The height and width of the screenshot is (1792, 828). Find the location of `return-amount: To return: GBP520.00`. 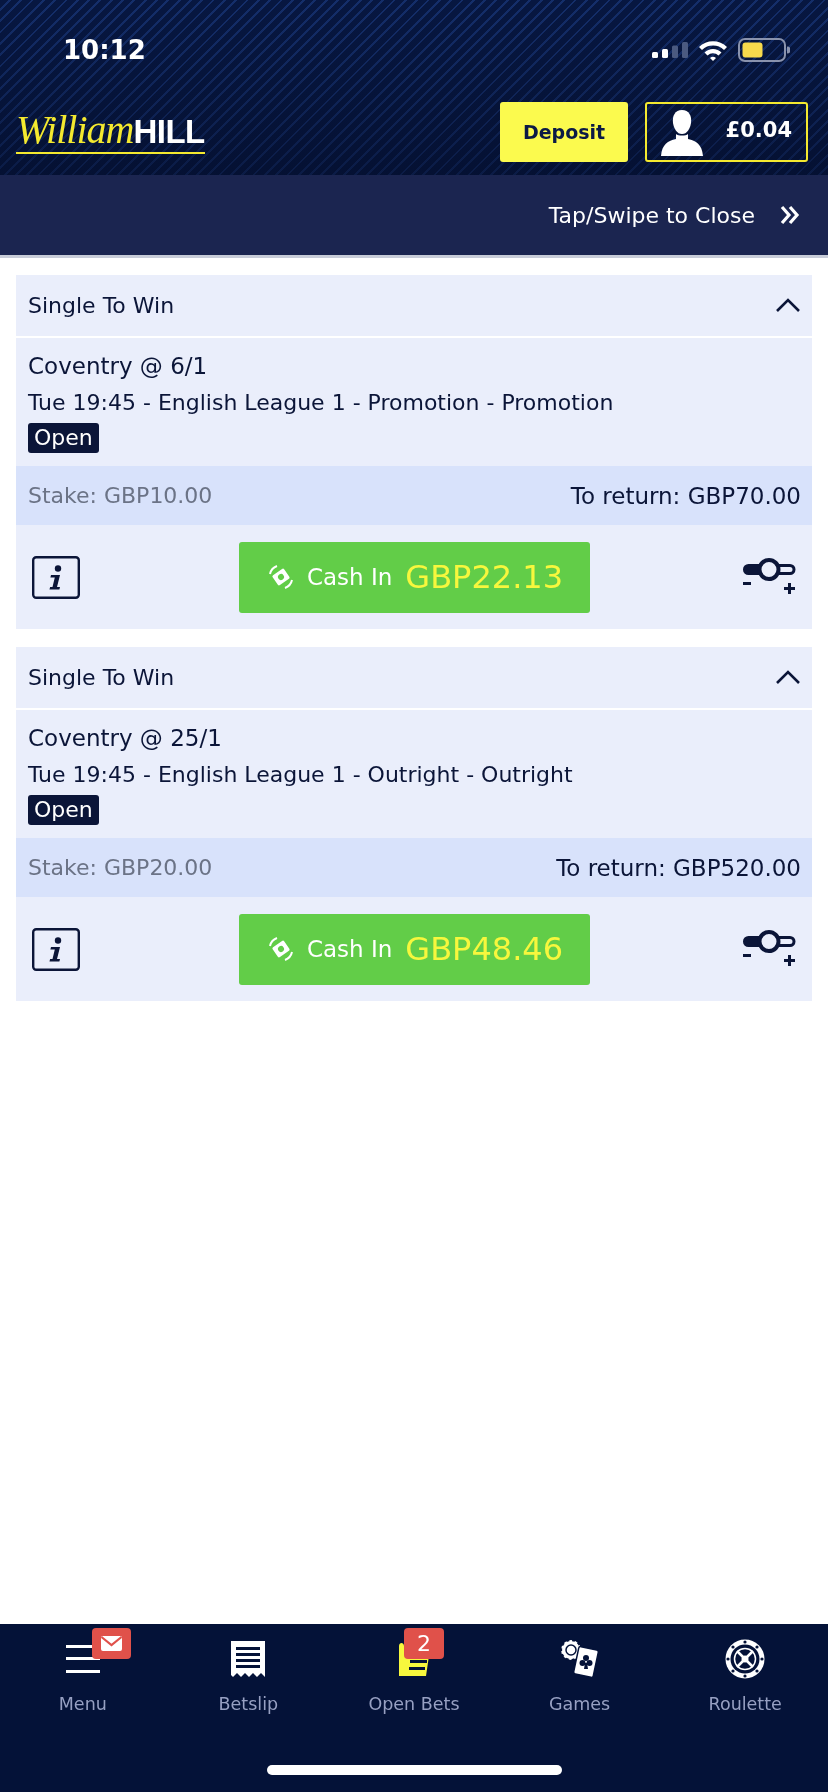

return-amount: To return: GBP520.00 is located at coordinates (678, 867).